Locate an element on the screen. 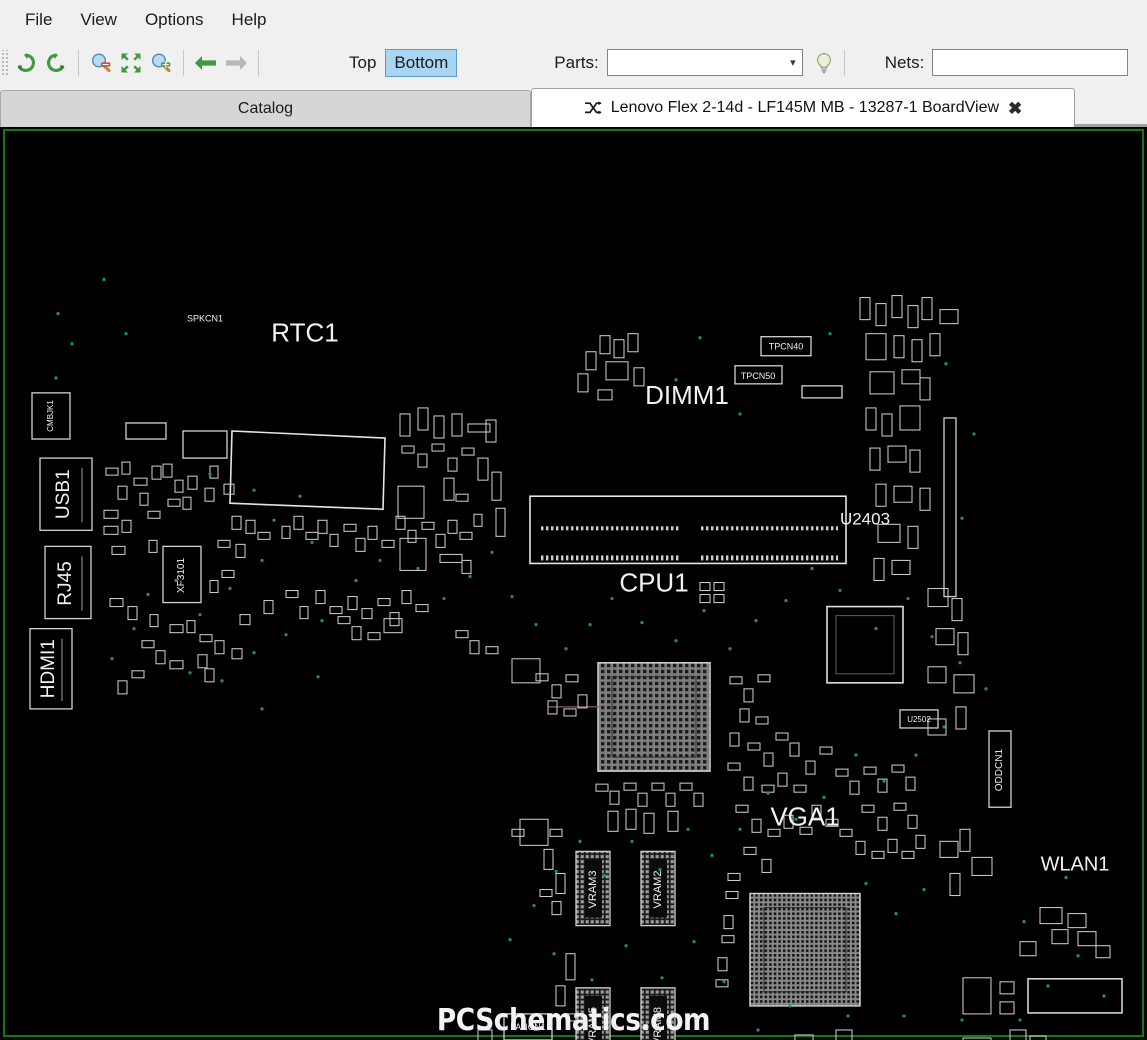 The image size is (1147, 1040). zoom-out-icon is located at coordinates (101, 62).